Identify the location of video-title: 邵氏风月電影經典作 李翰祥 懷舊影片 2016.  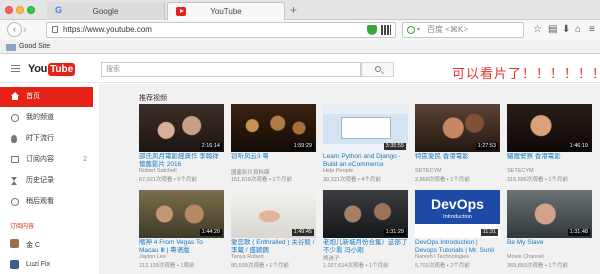
(181, 160).